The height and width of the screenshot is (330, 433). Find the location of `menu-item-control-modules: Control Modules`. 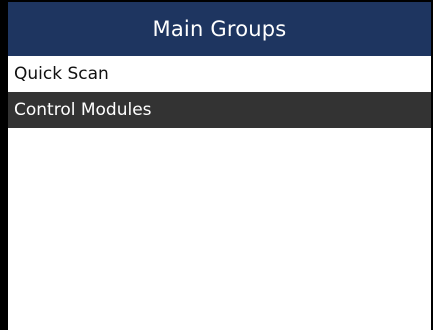

menu-item-control-modules: Control Modules is located at coordinates (219, 110).